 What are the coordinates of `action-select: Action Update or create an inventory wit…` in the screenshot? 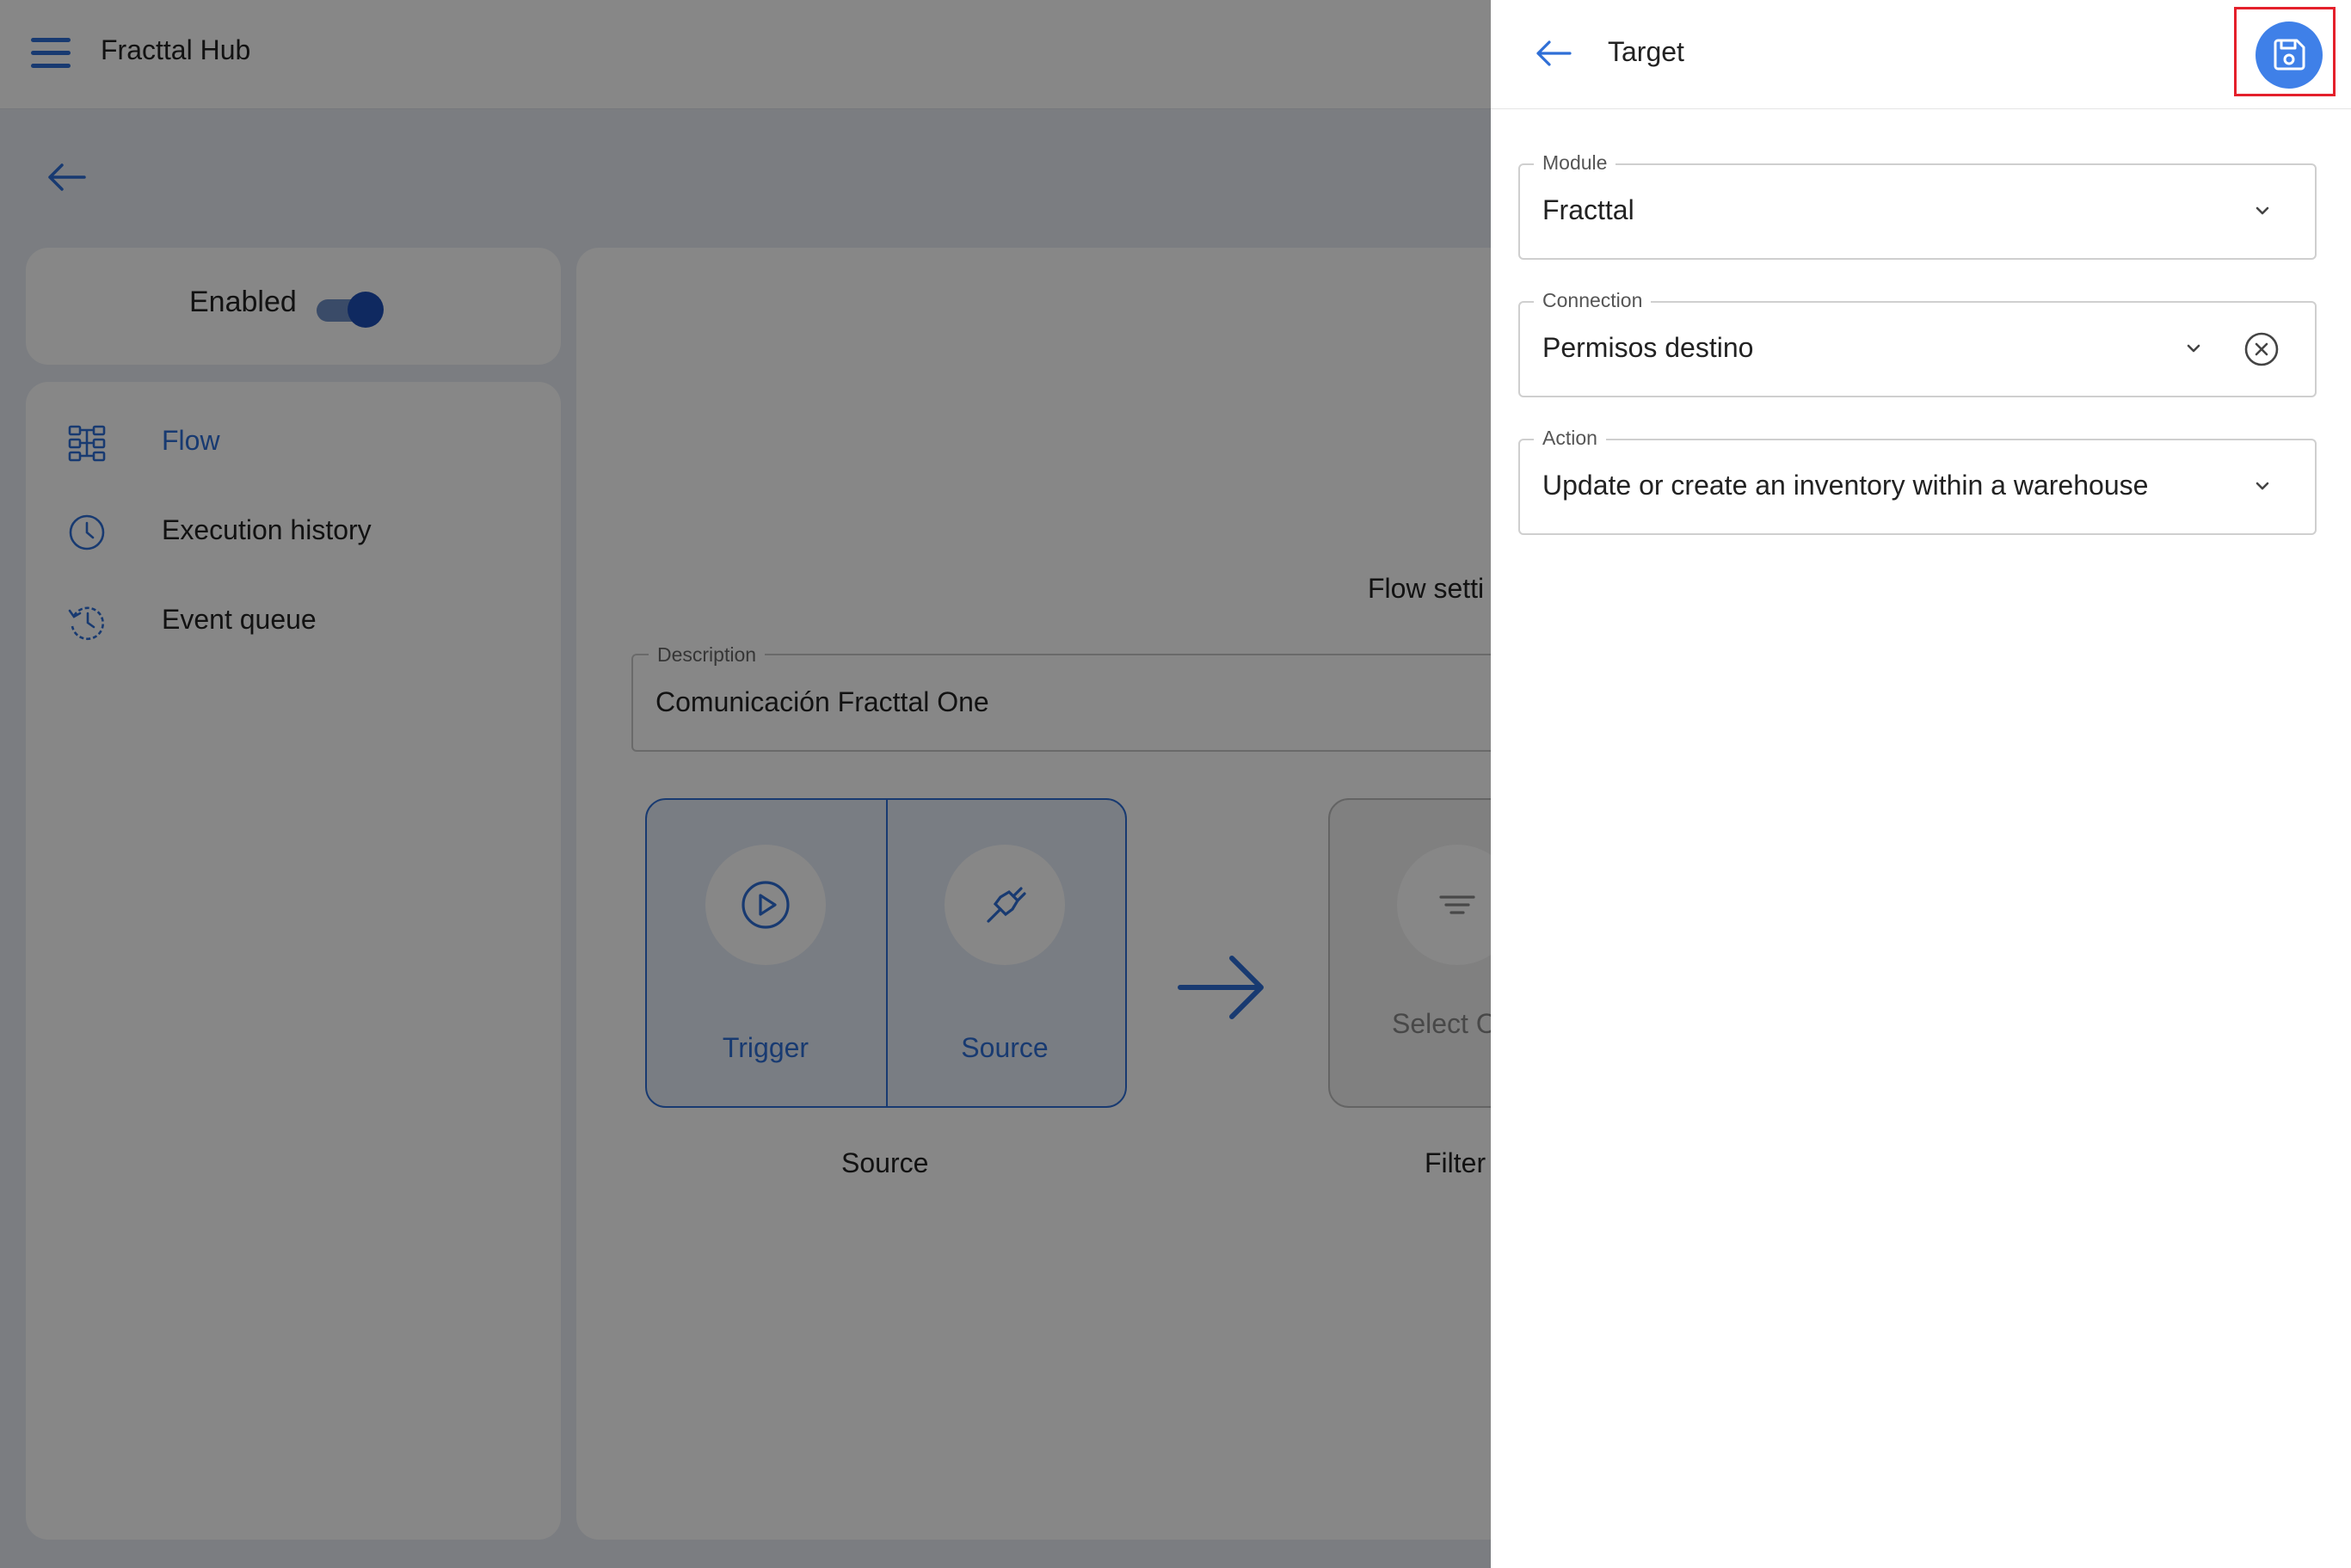 It's located at (1918, 481).